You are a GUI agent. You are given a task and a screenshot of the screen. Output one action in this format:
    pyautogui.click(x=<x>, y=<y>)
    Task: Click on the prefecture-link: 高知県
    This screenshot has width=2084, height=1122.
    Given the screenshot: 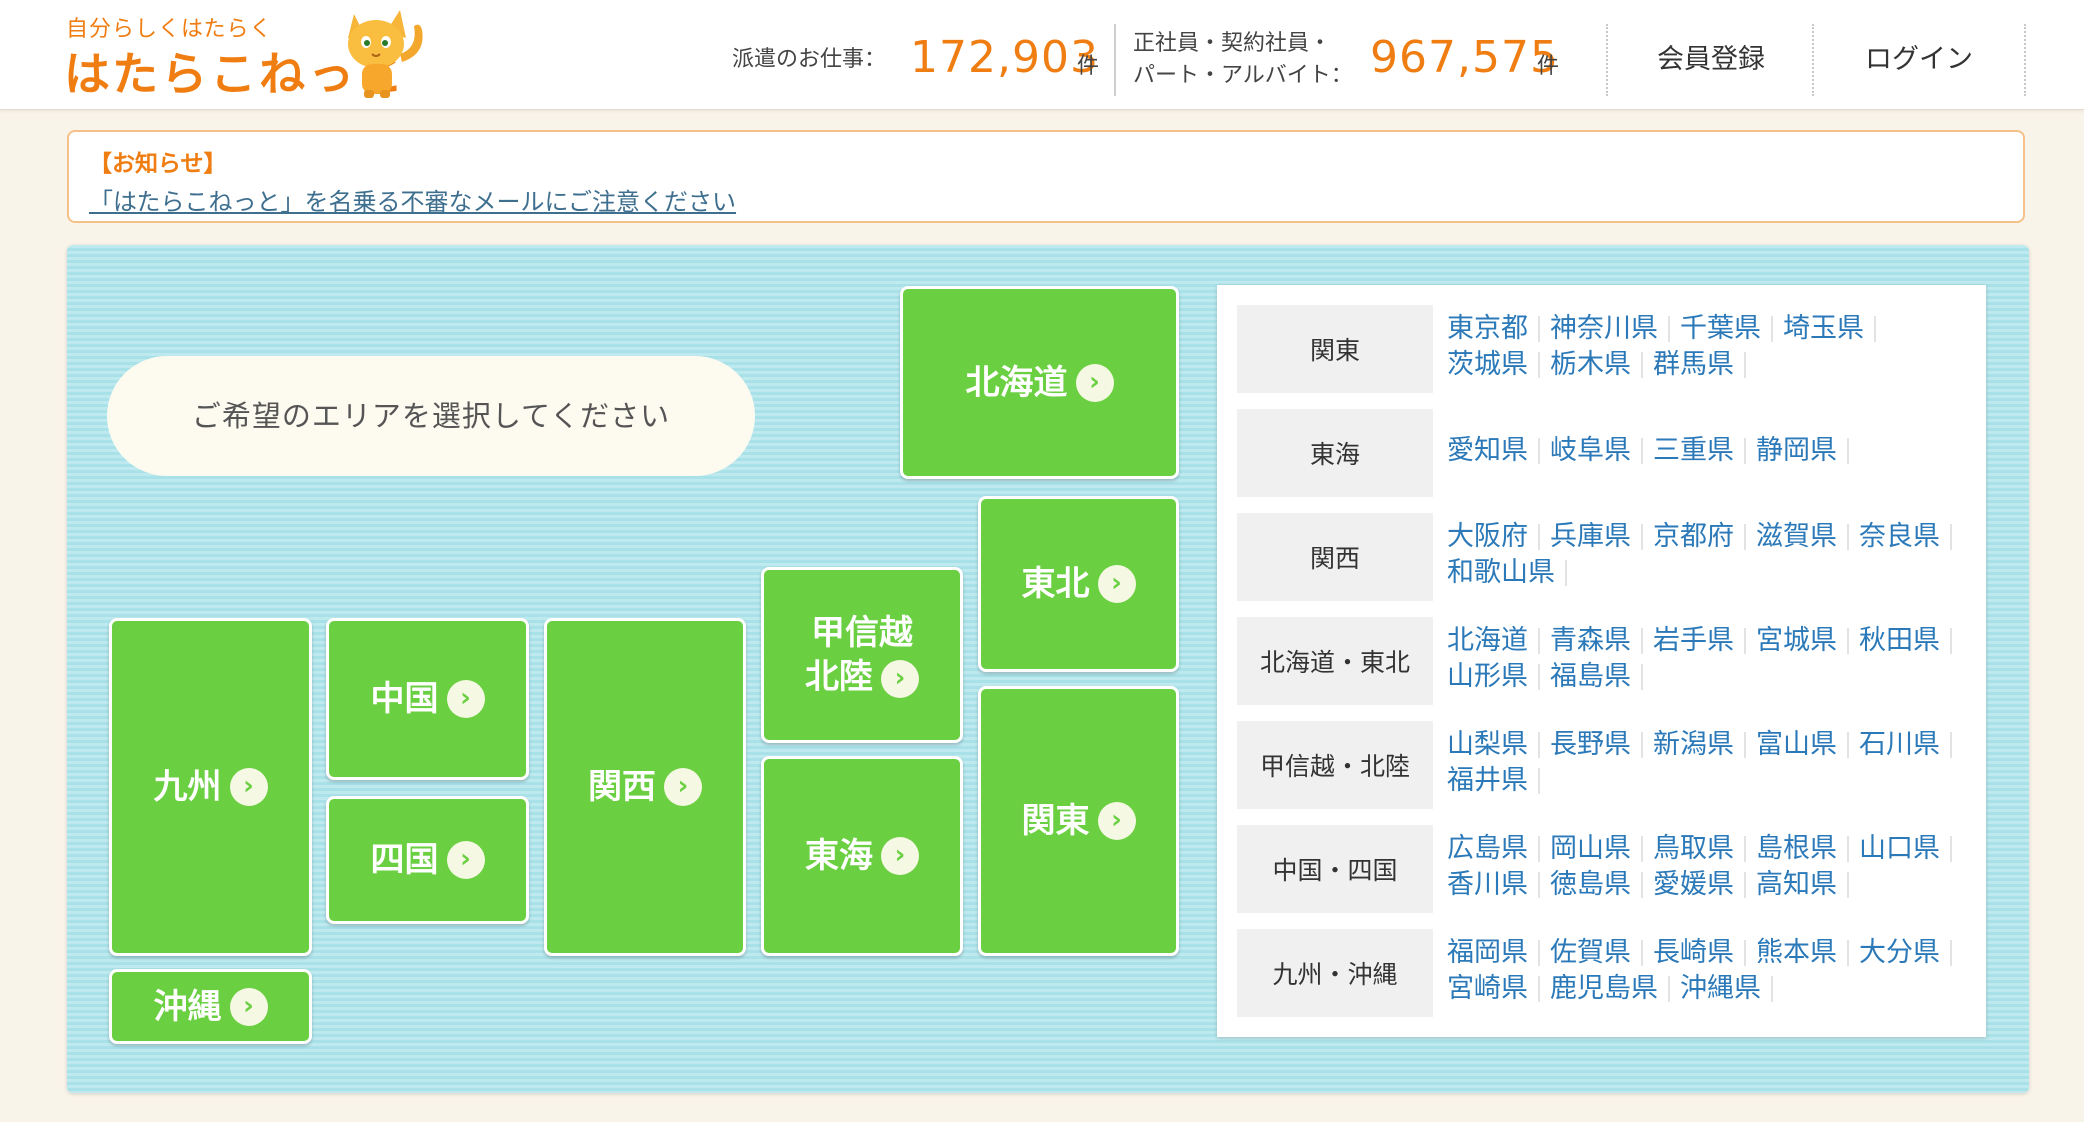 What is the action you would take?
    pyautogui.click(x=1802, y=884)
    